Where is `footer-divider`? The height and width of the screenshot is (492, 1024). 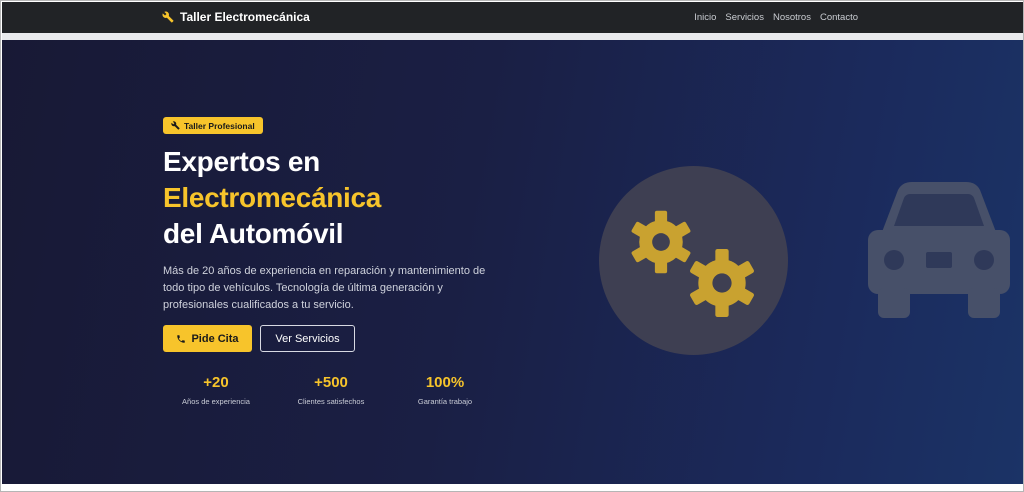
footer-divider is located at coordinates (512, 487).